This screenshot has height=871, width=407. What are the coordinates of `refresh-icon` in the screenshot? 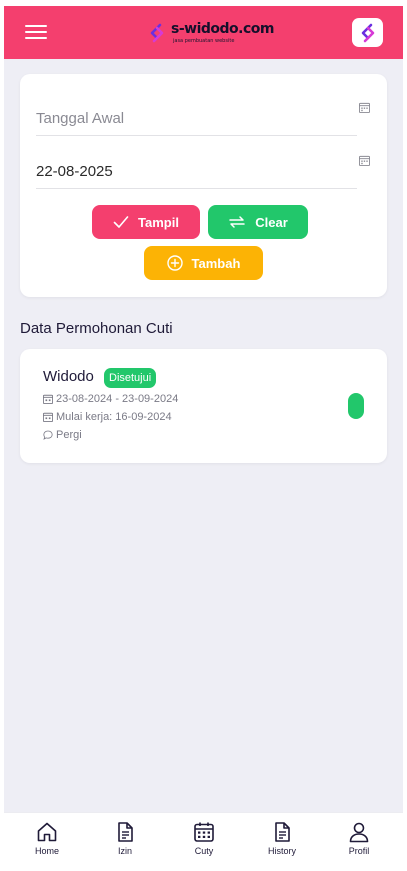 It's located at (237, 222).